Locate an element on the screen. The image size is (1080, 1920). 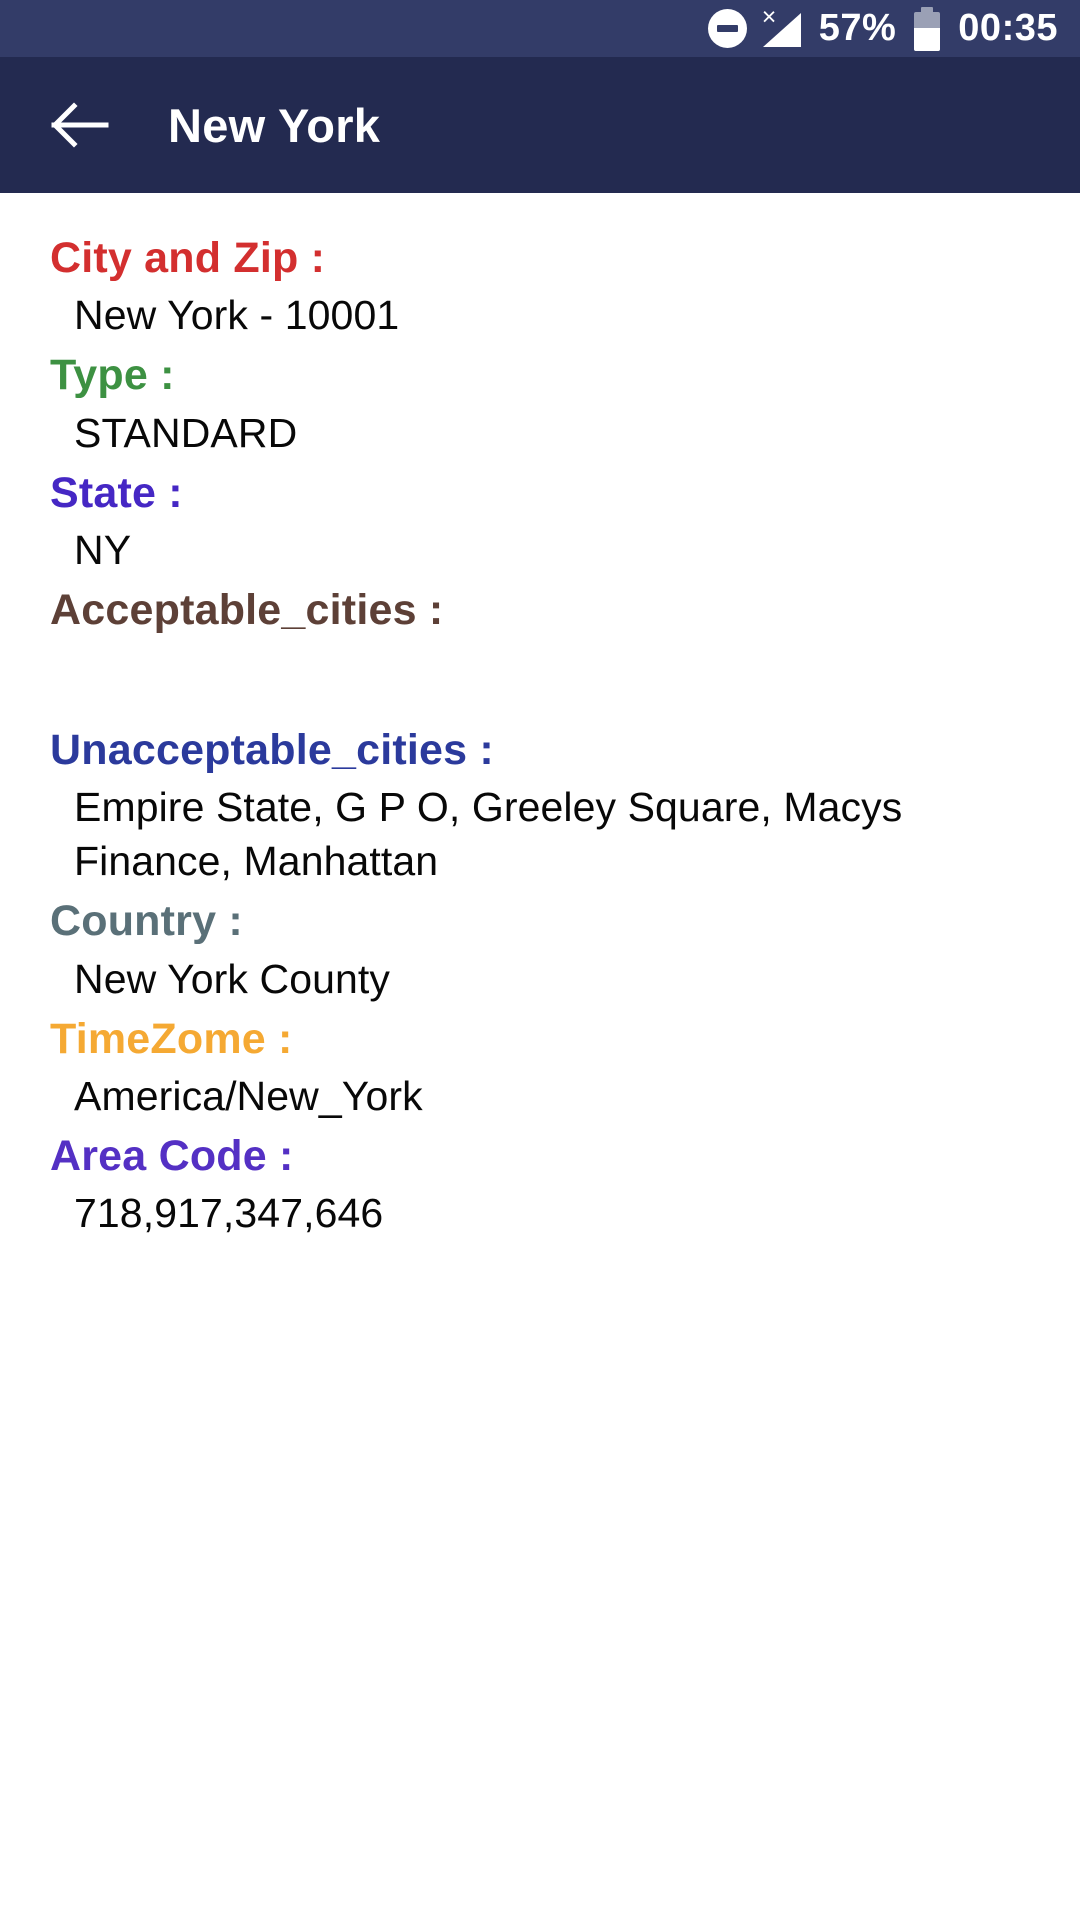
no-signal-icon: × is located at coordinates (783, 25).